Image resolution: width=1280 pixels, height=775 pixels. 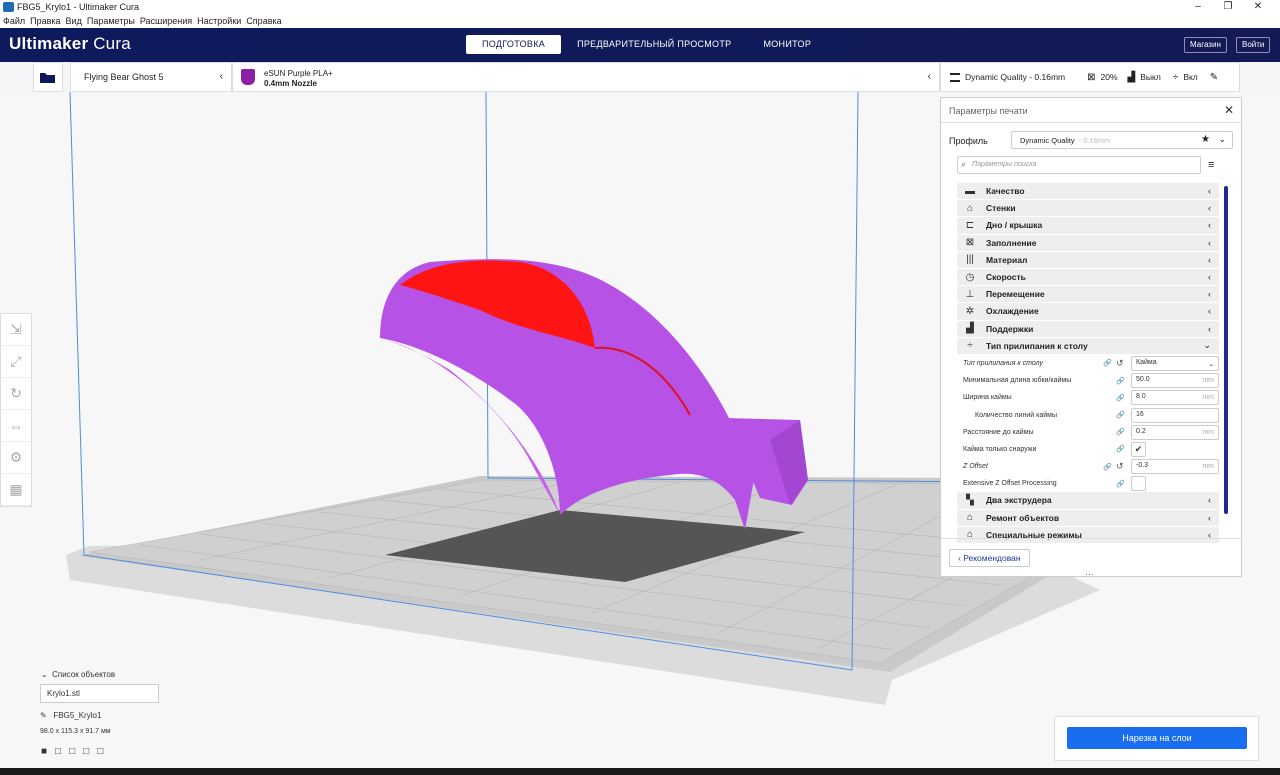 I want to click on view-left-icon: □, so click(x=90, y=751).